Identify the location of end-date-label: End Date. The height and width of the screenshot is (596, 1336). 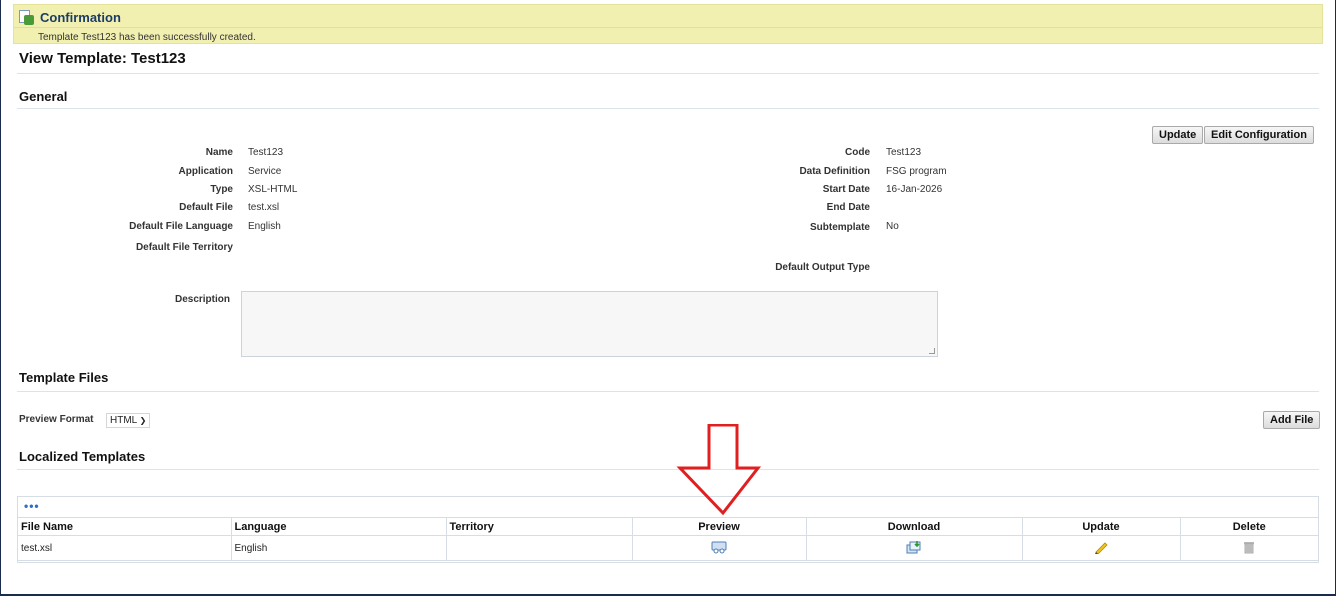
(848, 207).